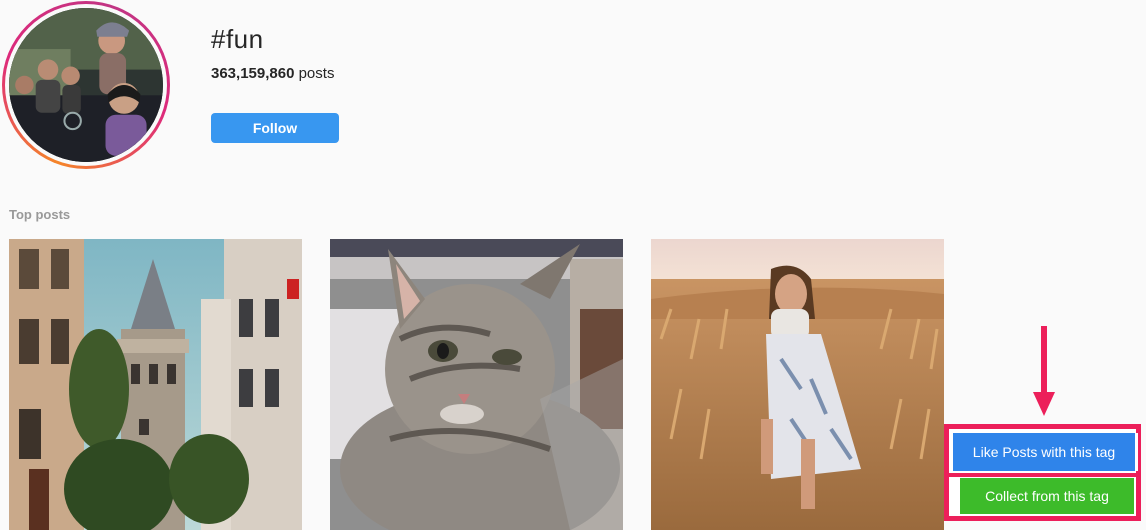 This screenshot has width=1146, height=530. Describe the element at coordinates (1044, 371) in the screenshot. I see `arrow-down-icon` at that location.